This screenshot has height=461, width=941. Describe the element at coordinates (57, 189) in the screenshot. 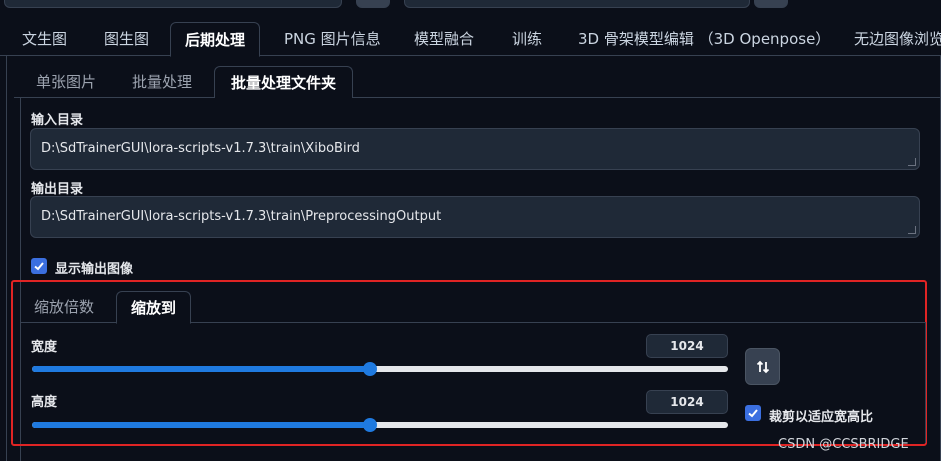

I see `output-dir-label: 输出目录` at that location.